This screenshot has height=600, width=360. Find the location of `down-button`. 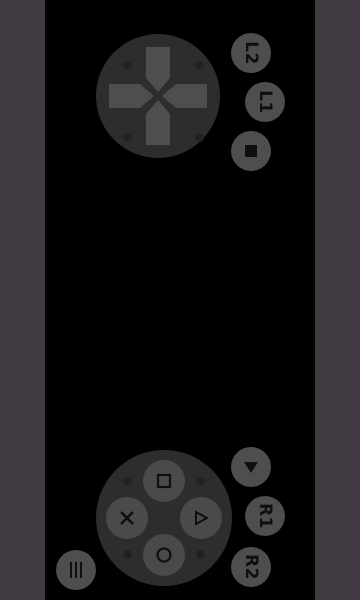

down-button is located at coordinates (251, 467).